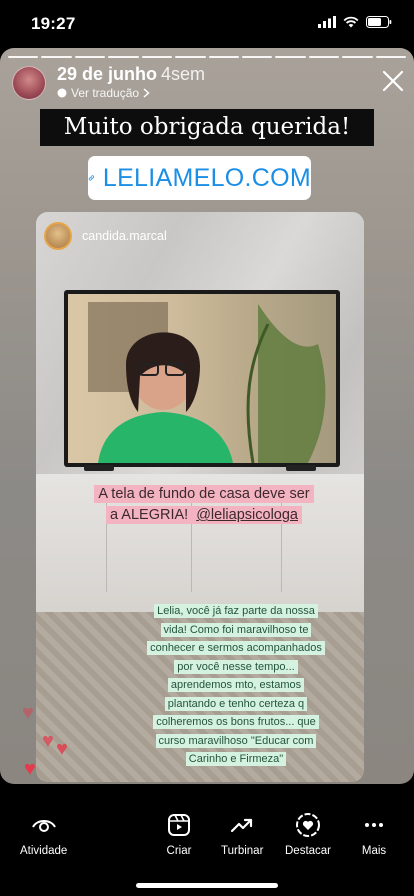  I want to click on see-translation-label: Ver tradução, so click(105, 93).